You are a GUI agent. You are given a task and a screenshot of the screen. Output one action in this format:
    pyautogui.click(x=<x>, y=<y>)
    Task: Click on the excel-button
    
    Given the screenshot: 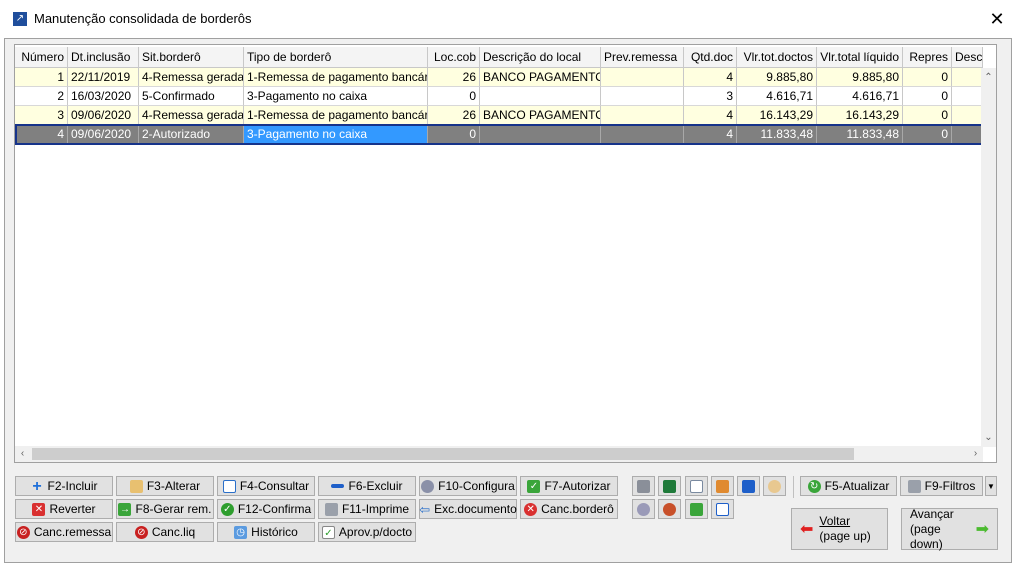 What is the action you would take?
    pyautogui.click(x=669, y=486)
    